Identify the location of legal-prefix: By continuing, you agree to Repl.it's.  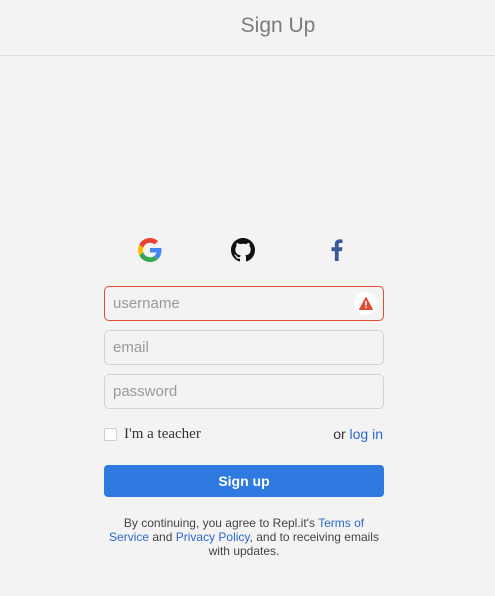
(221, 523).